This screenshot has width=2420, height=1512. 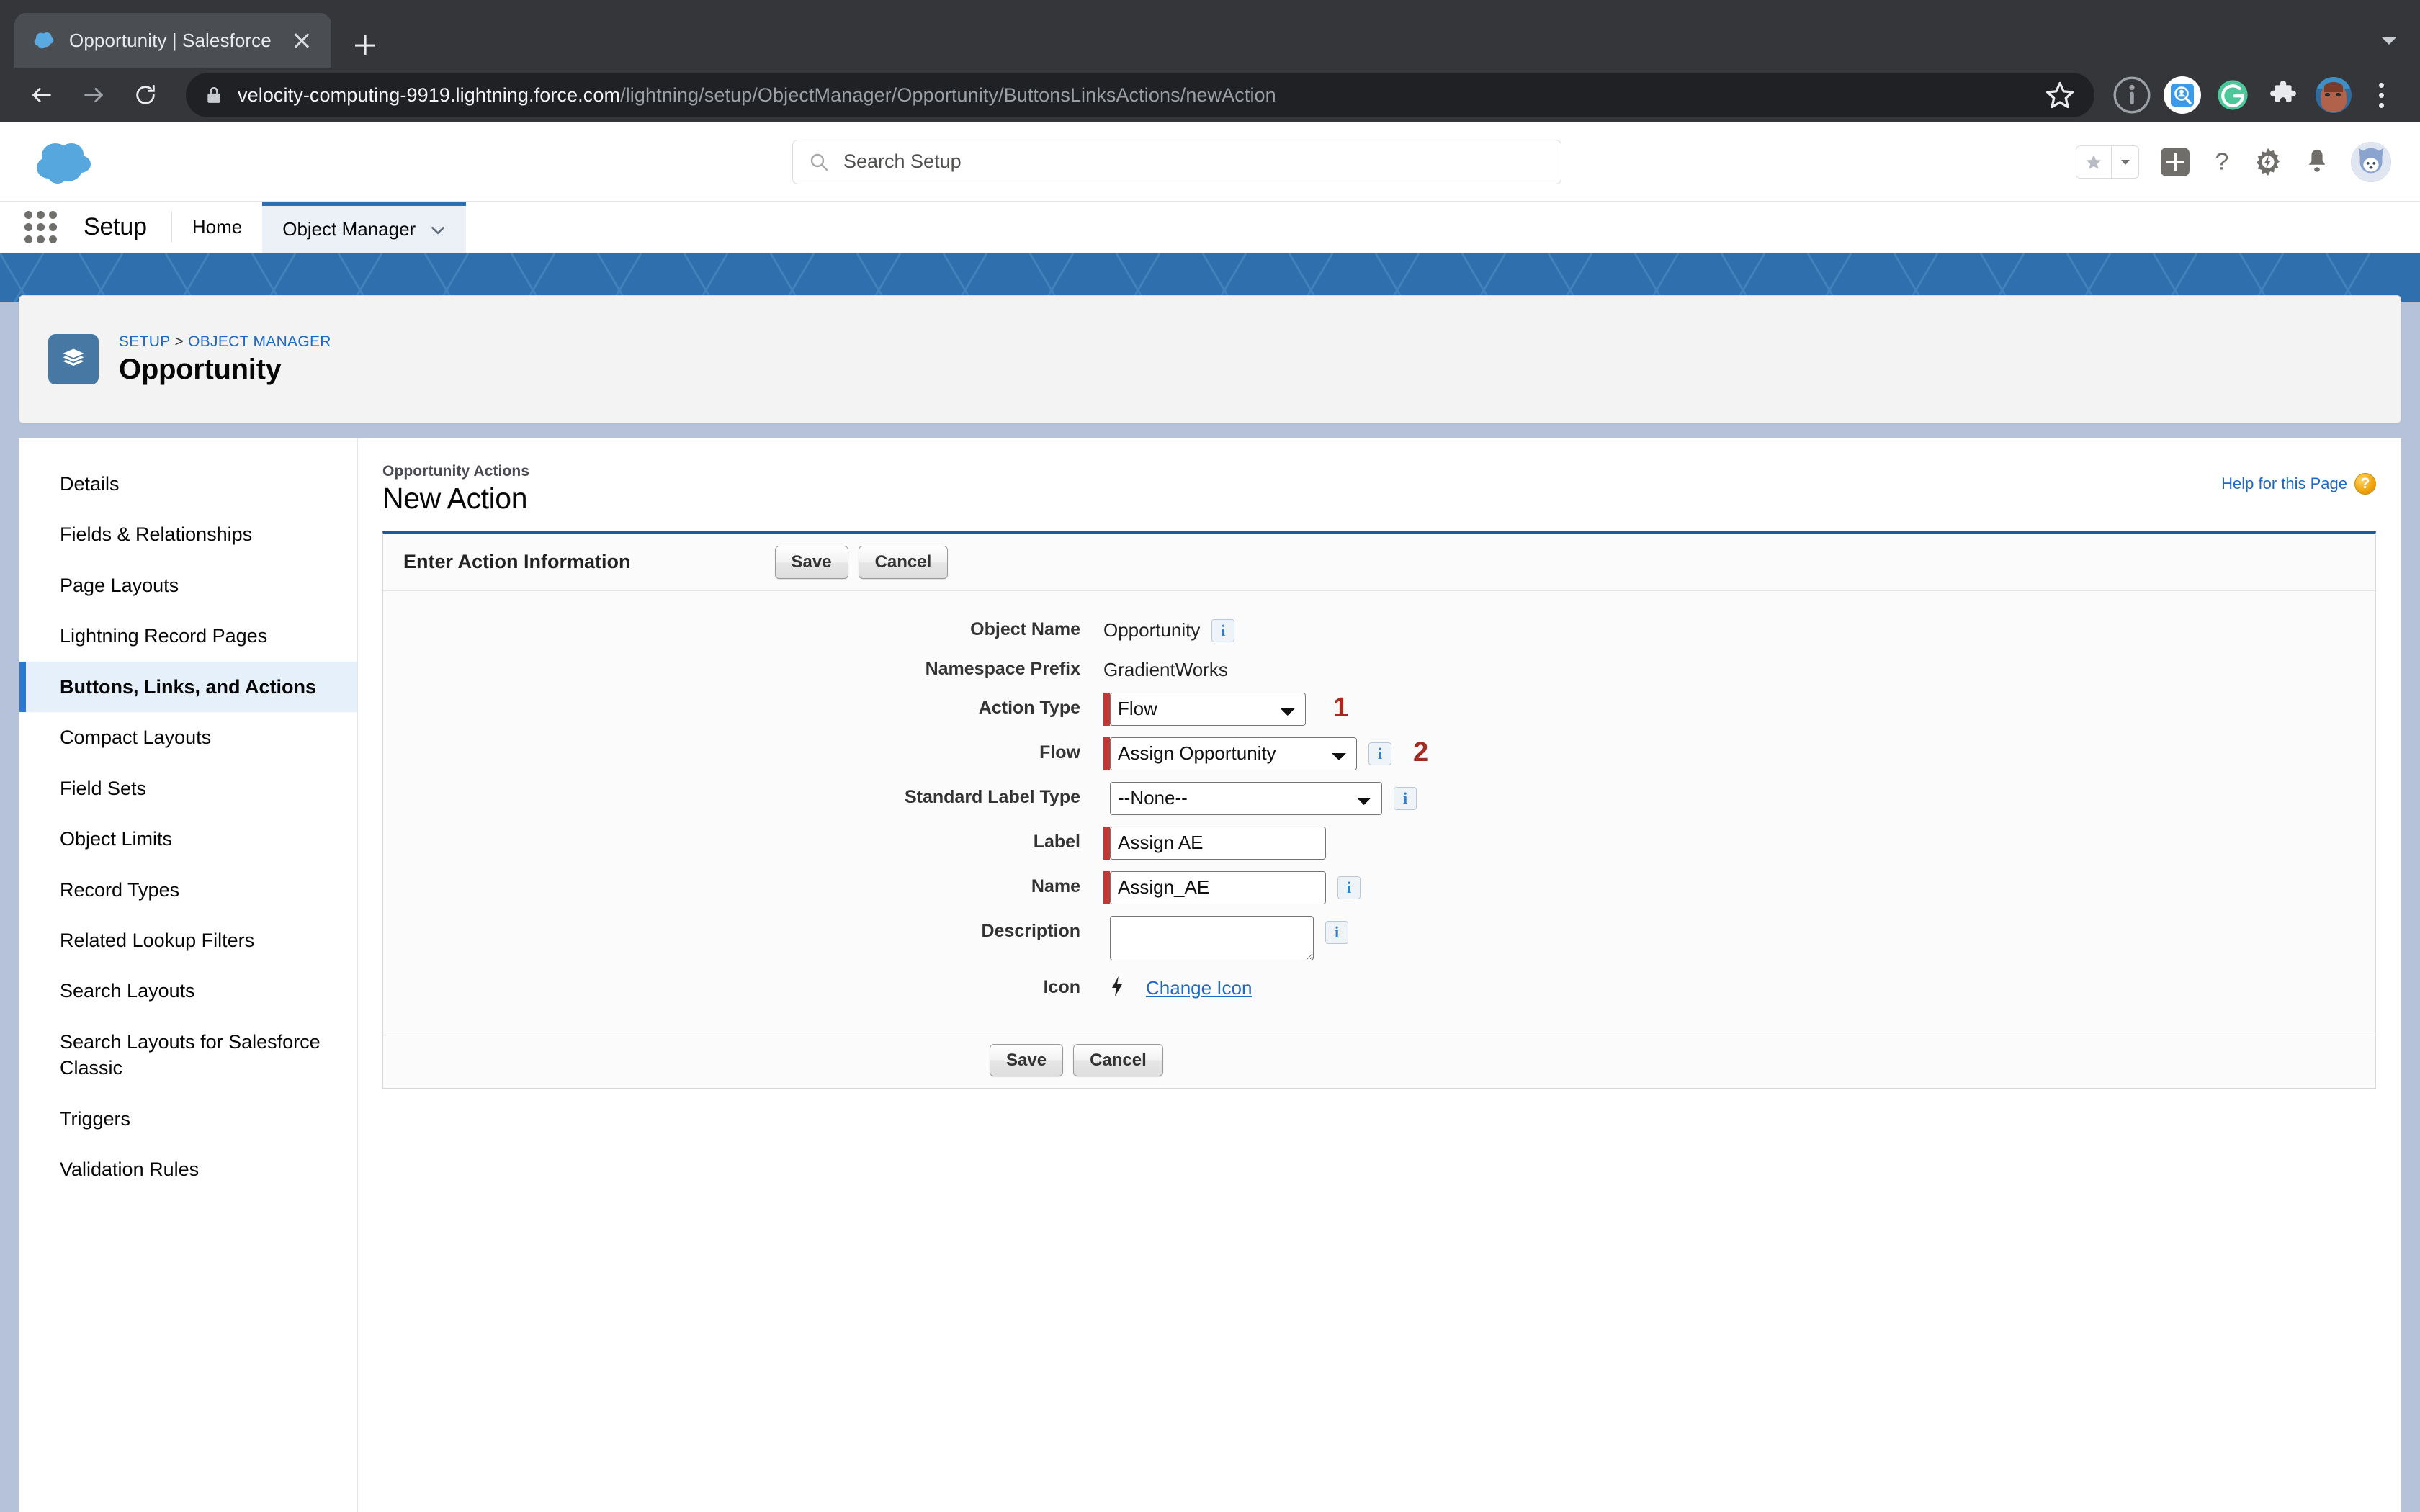 I want to click on notifications-bell-icon, so click(x=2317, y=162).